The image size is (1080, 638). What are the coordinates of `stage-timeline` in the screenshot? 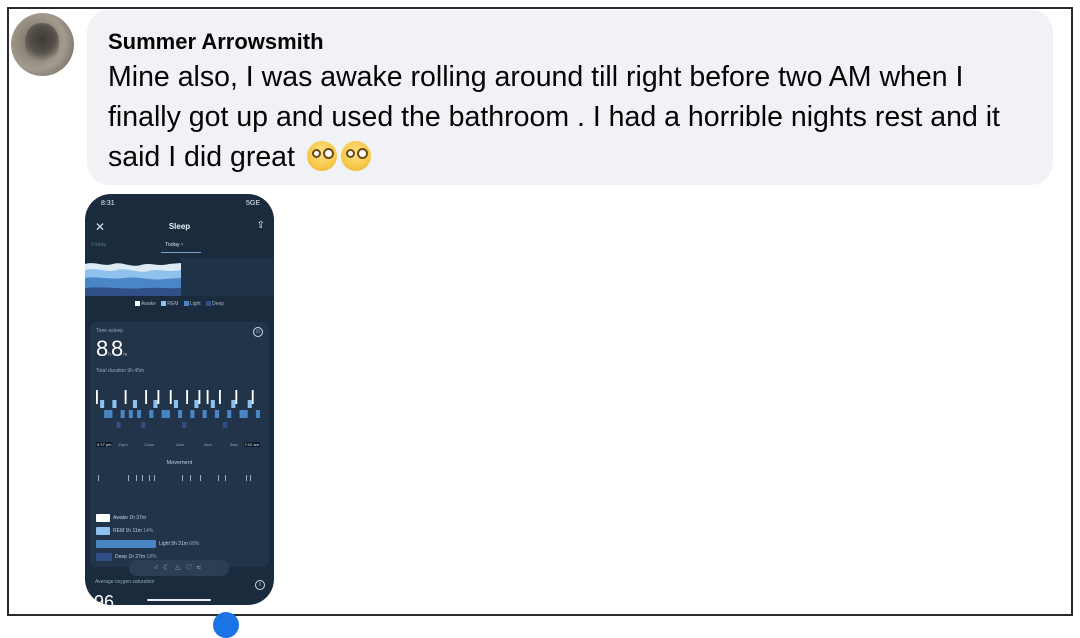 It's located at (178, 409).